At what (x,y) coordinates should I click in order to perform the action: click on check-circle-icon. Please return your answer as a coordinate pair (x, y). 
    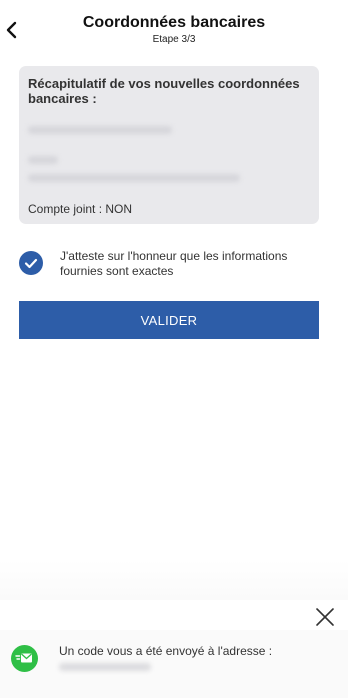
    Looking at the image, I should click on (31, 263).